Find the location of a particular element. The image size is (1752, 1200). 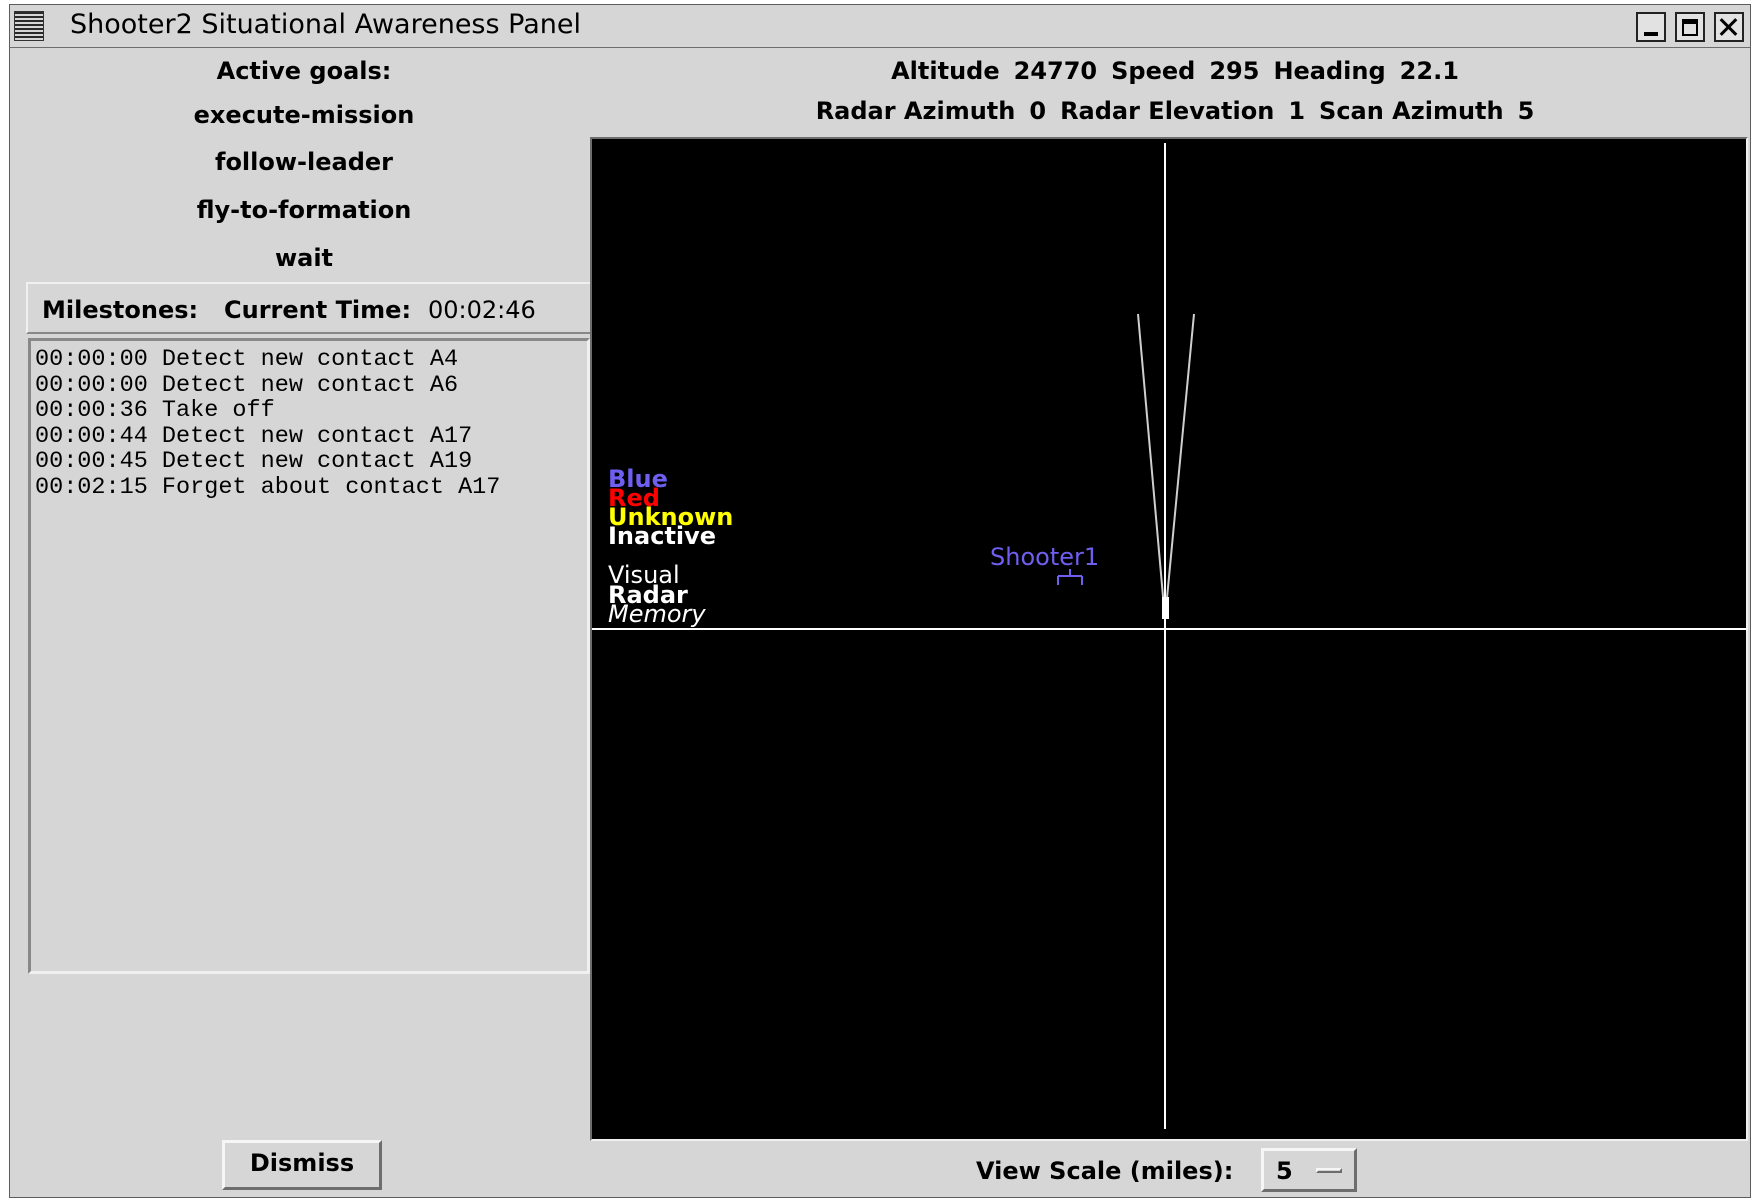

close-icon is located at coordinates (1729, 27).